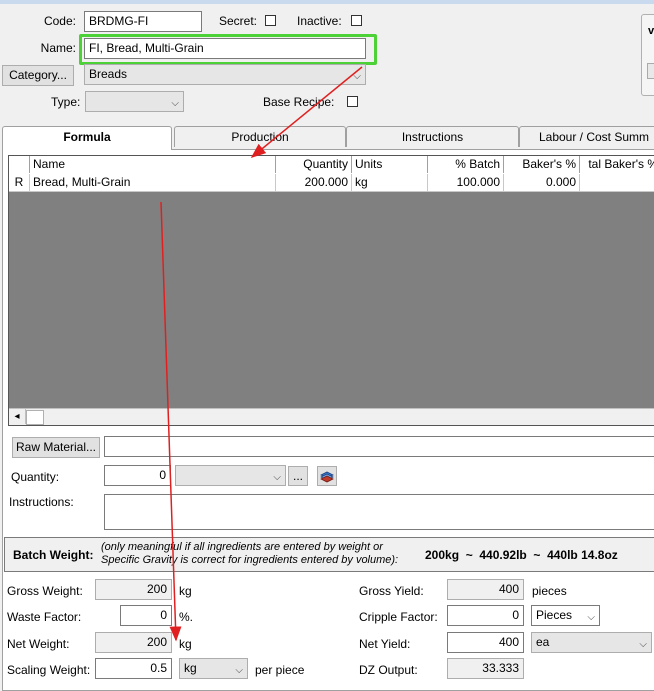 Image resolution: width=654 pixels, height=691 pixels. What do you see at coordinates (586, 136) in the screenshot?
I see `tab-labour-cost: Labour / Cost Summ` at bounding box center [586, 136].